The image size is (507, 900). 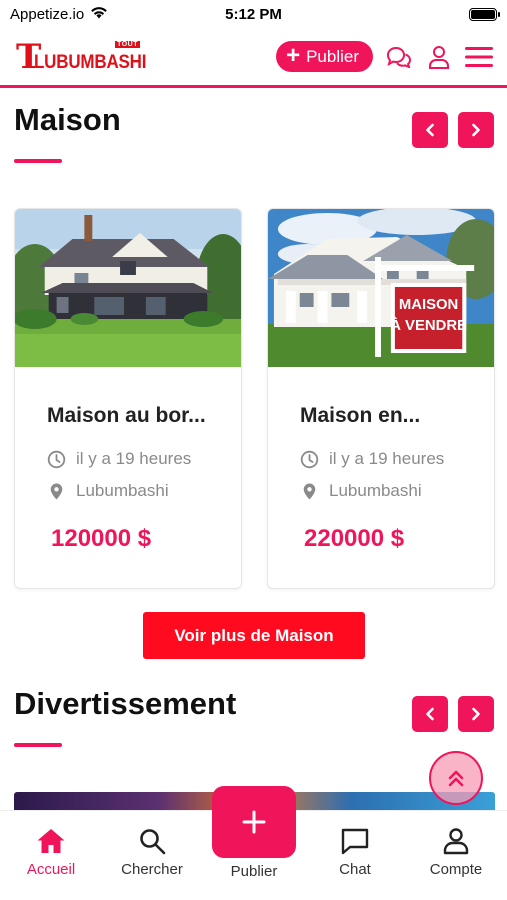 What do you see at coordinates (384, 56) in the screenshot?
I see `navbar-actions: + Publier` at bounding box center [384, 56].